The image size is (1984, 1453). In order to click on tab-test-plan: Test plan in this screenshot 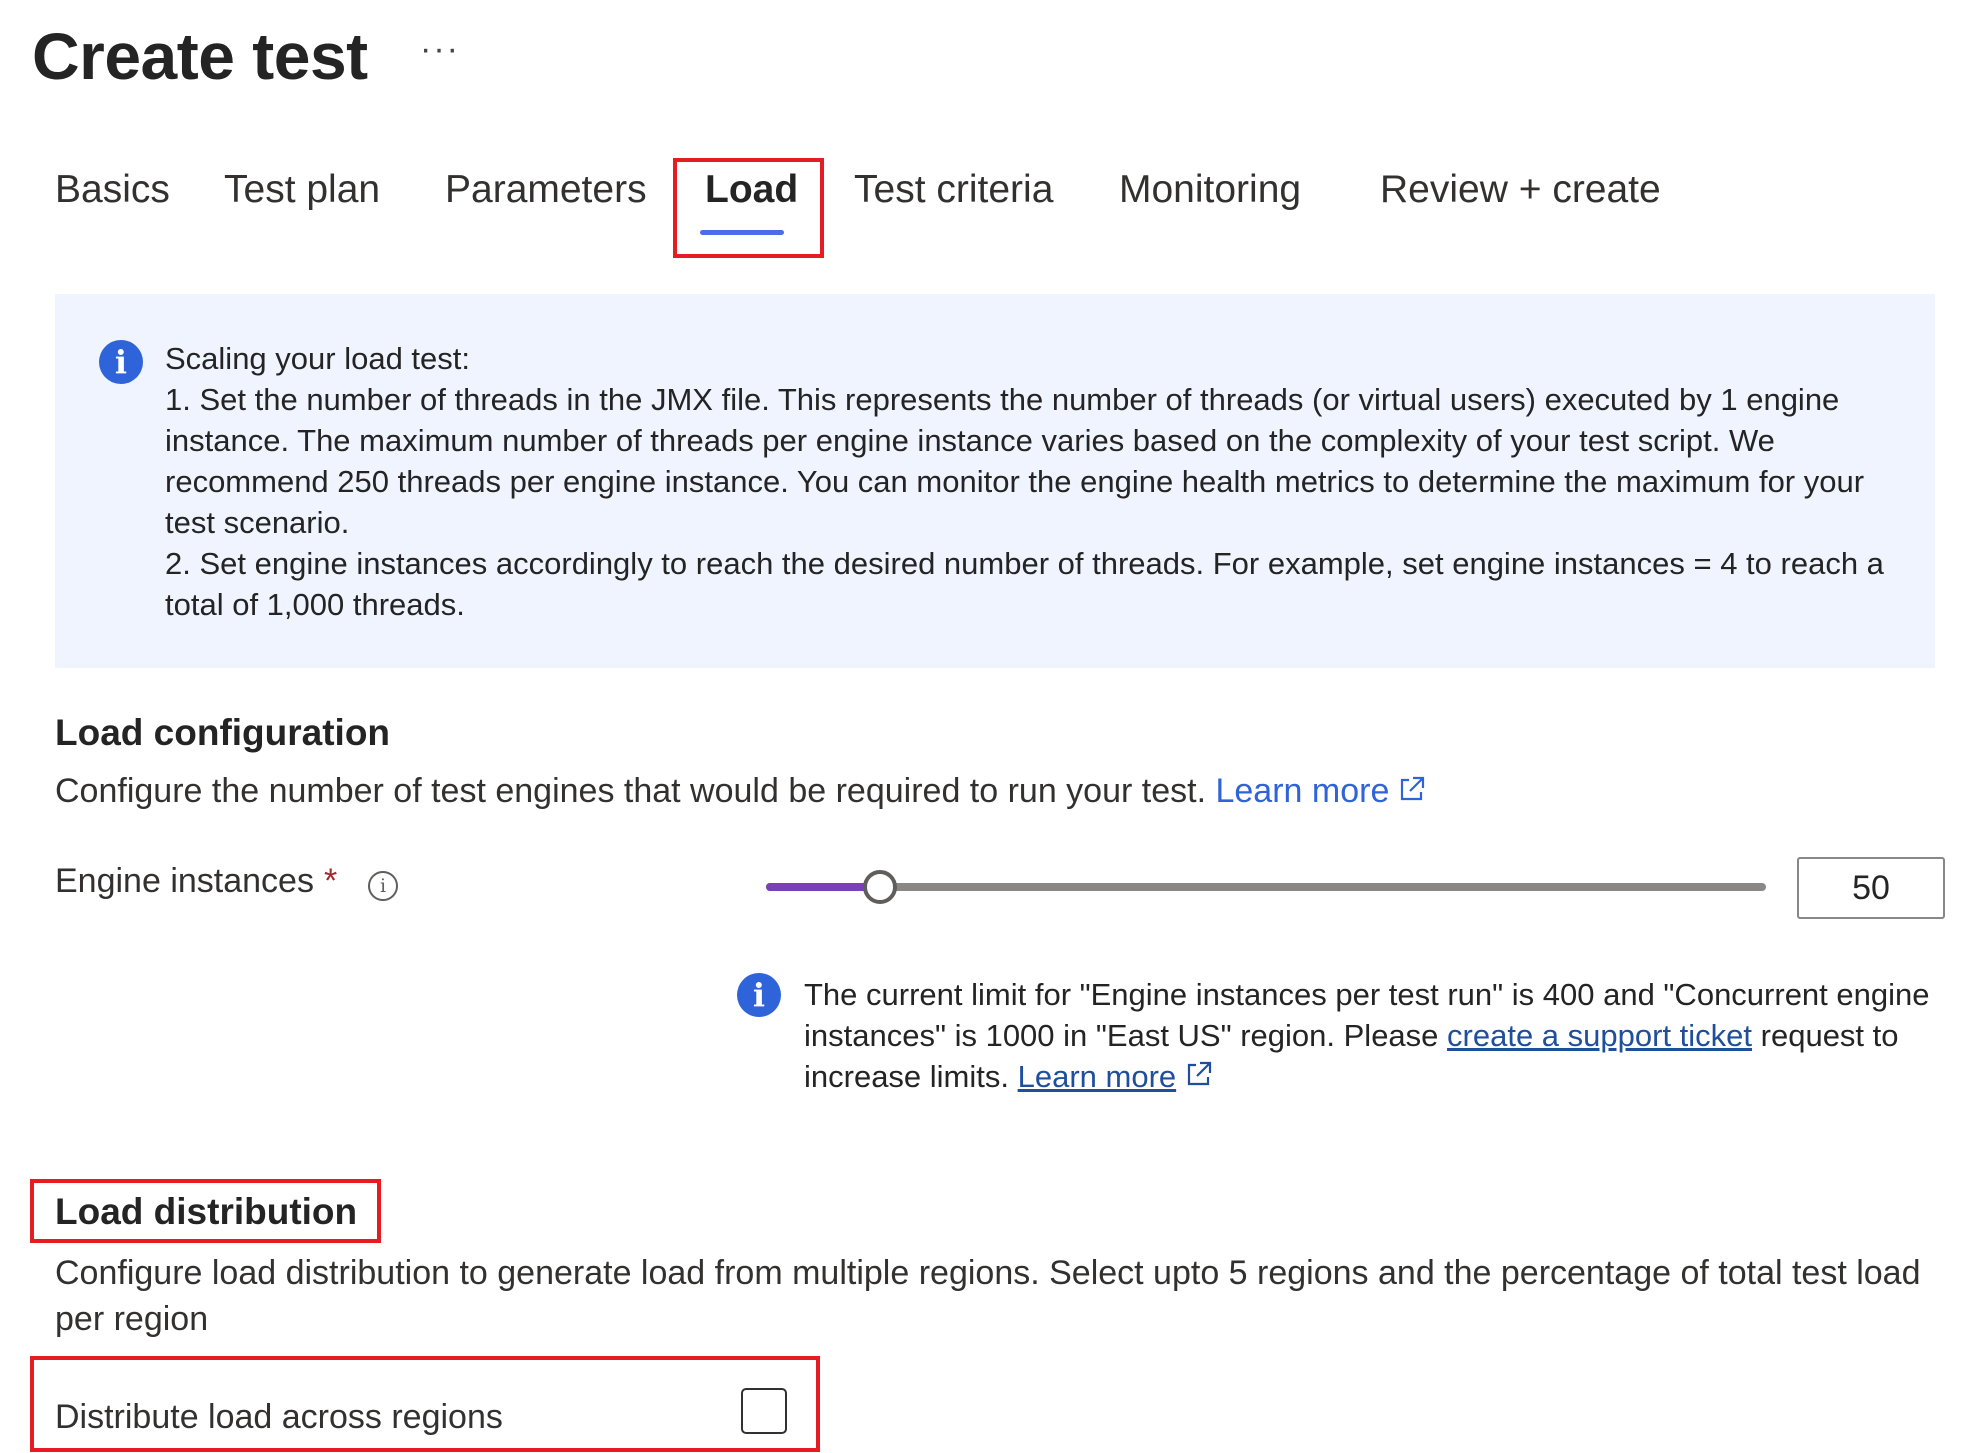, I will do `click(302, 190)`.